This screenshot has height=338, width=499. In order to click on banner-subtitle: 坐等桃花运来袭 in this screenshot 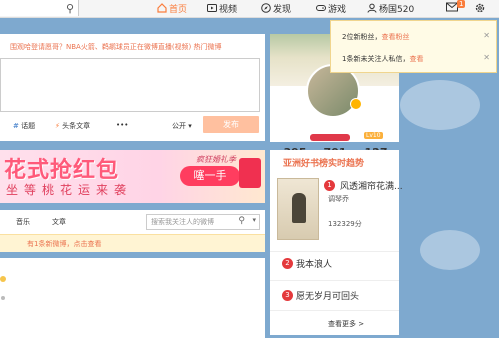, I will do `click(69, 190)`.